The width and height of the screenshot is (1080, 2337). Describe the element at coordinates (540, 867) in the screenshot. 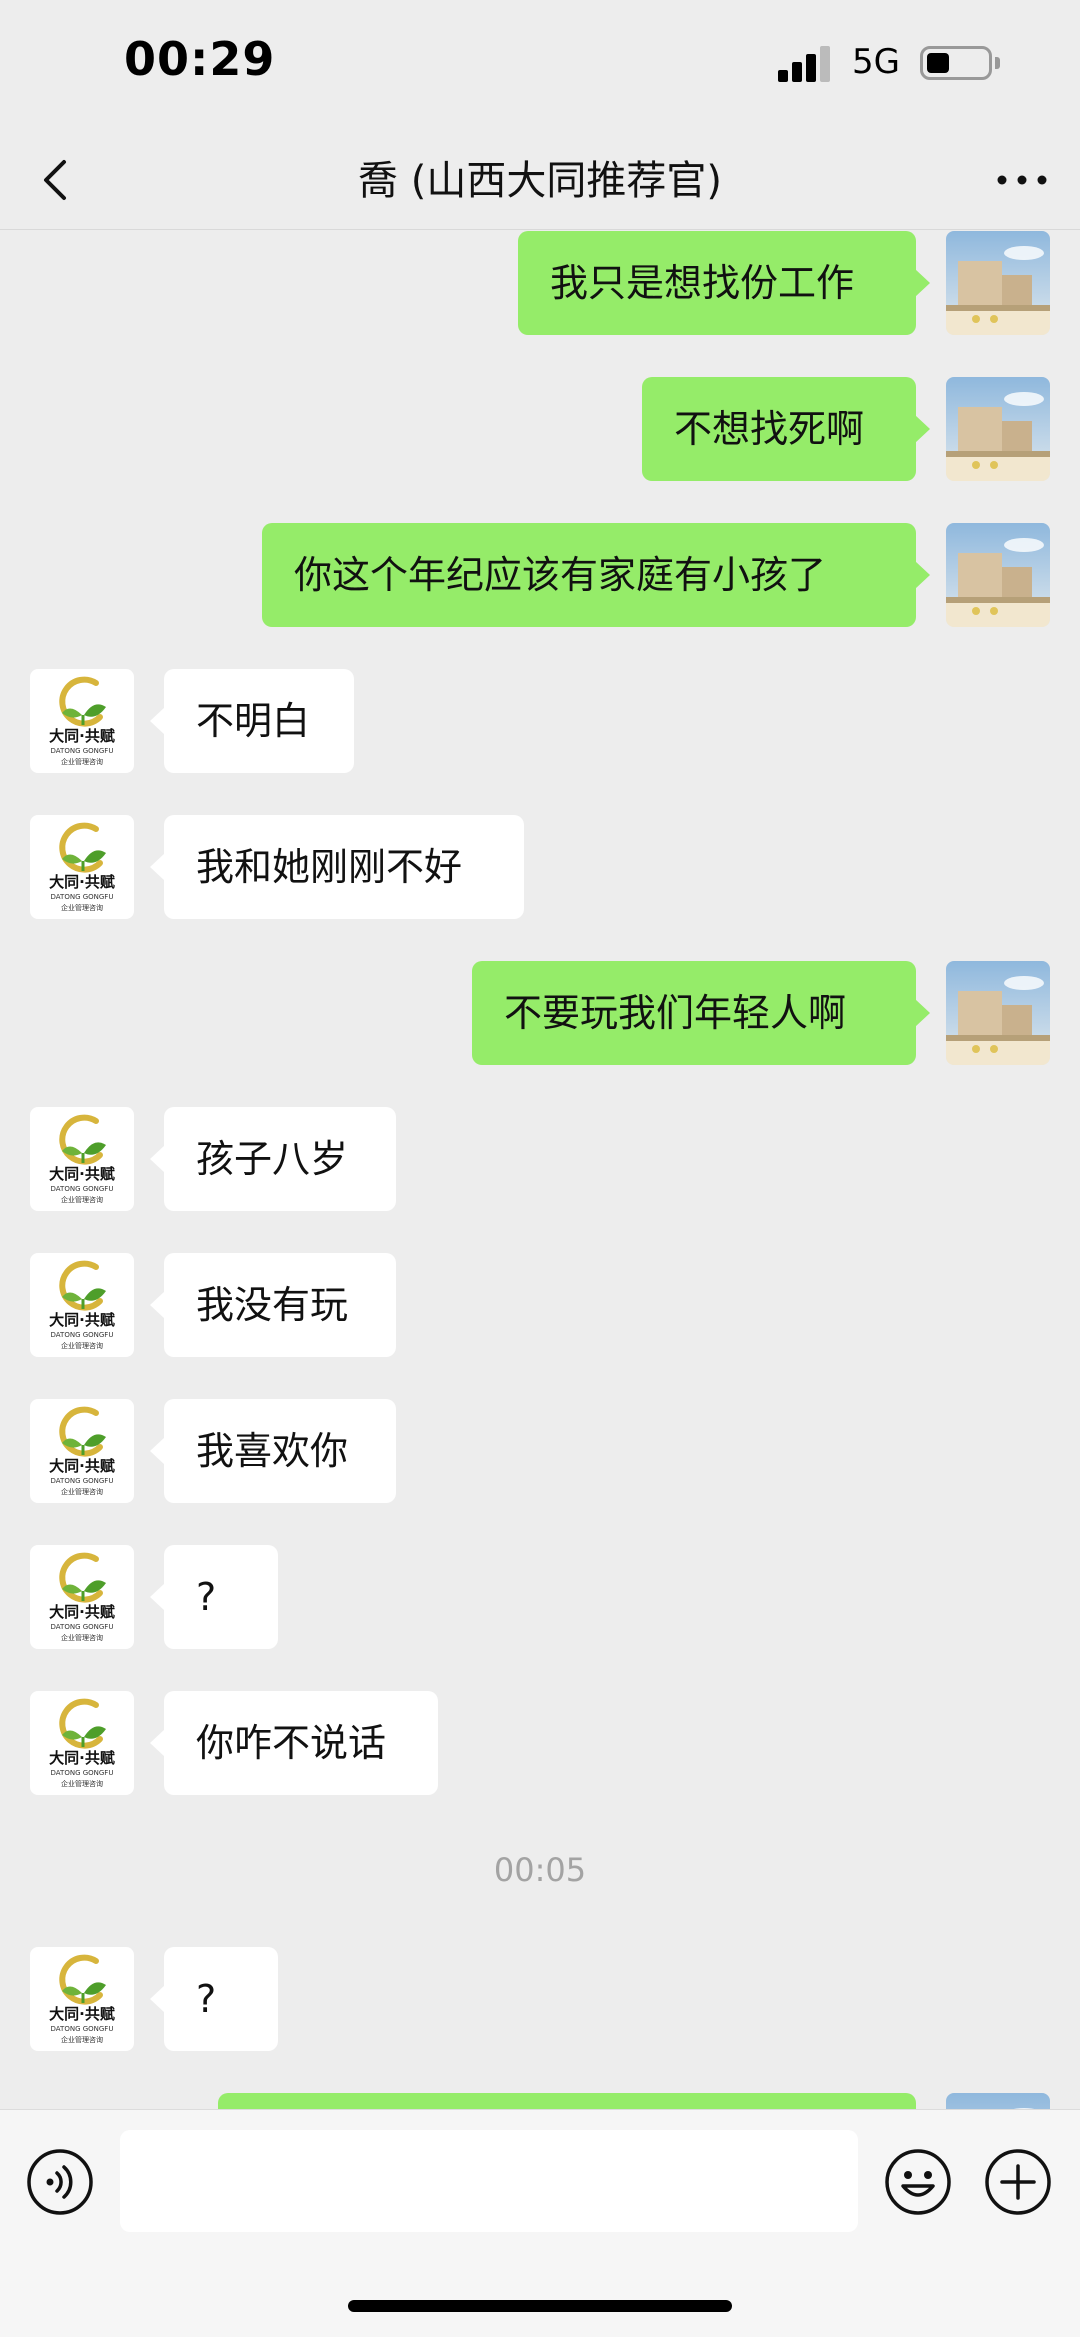

I see `received-message-row: 大同·共赋 DATONG GONGFU 企业管理咨询 我和她刚刚不好` at that location.